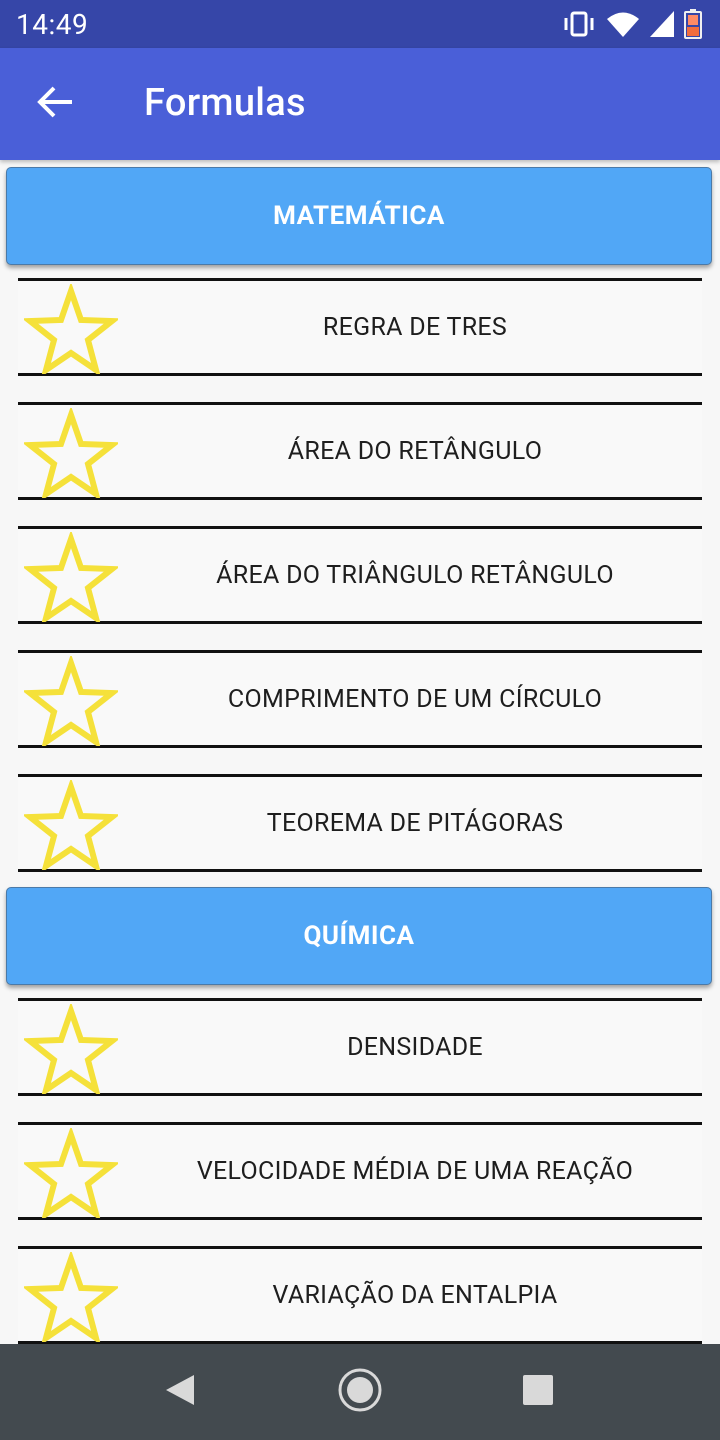 The height and width of the screenshot is (1440, 720). I want to click on app-bar: Formulas, so click(360, 104).